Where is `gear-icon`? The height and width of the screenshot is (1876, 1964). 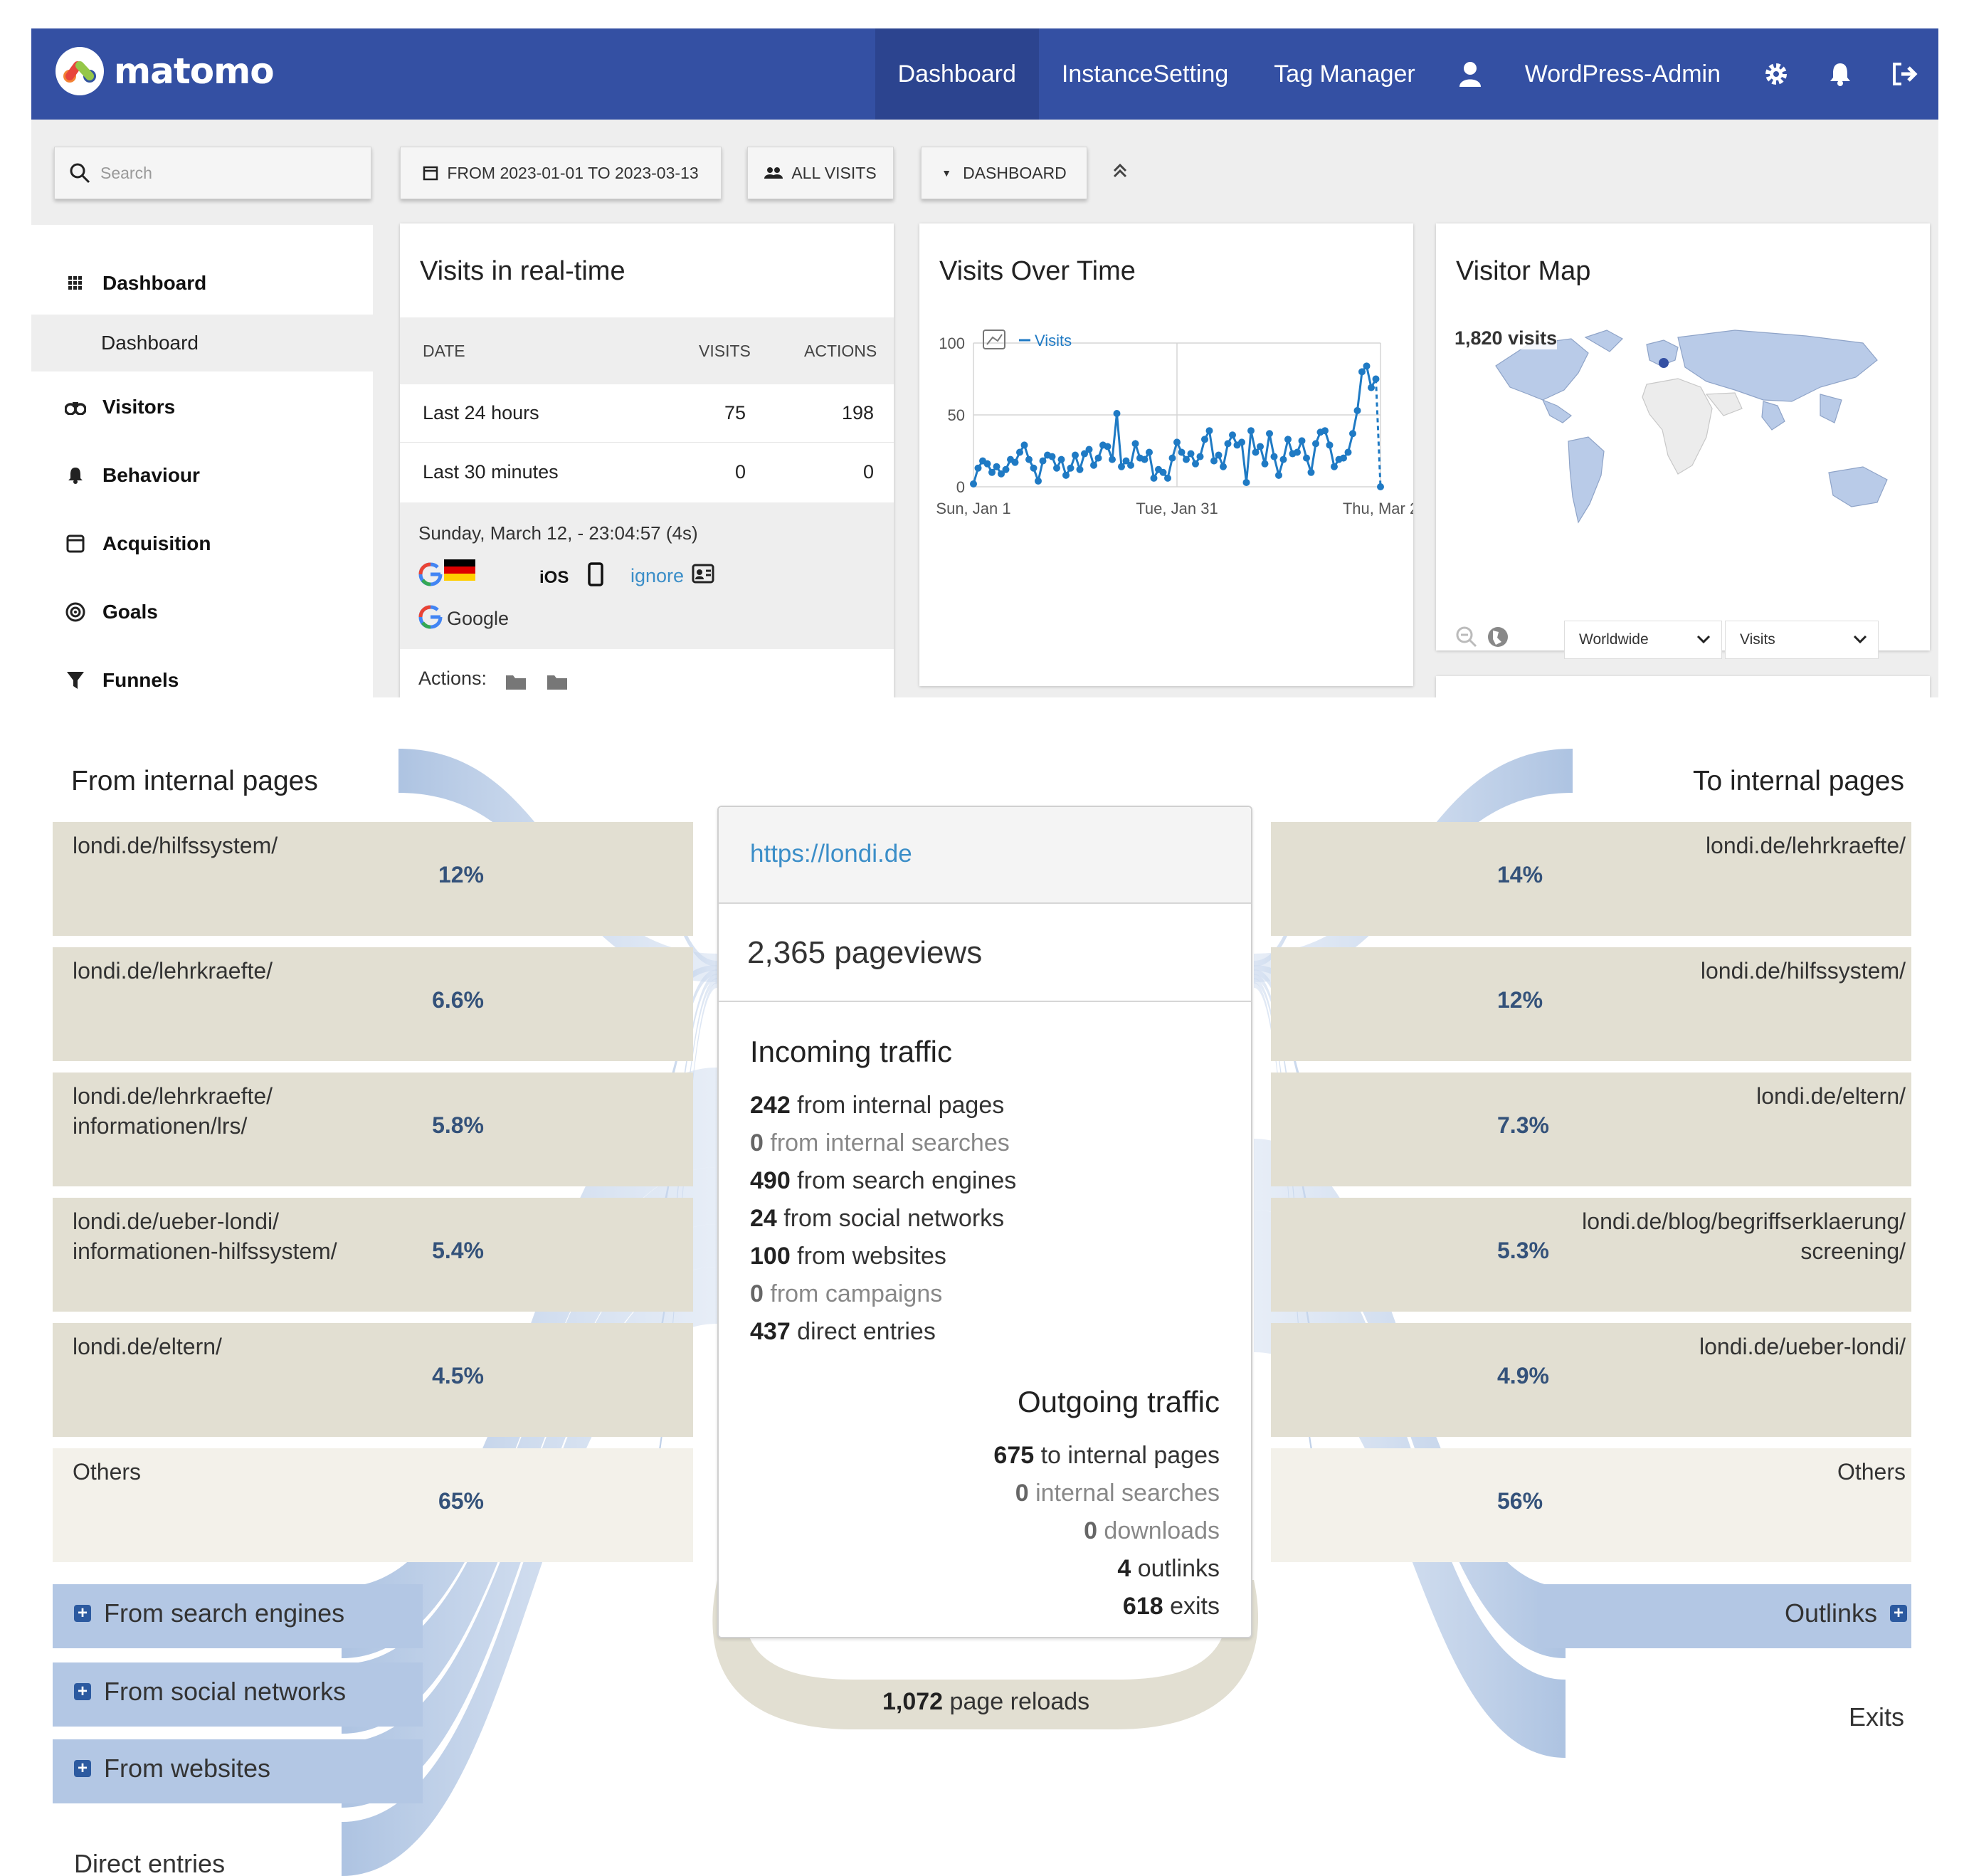 gear-icon is located at coordinates (1776, 74).